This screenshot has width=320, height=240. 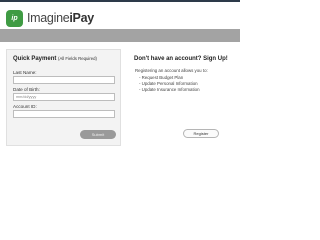 What do you see at coordinates (181, 59) in the screenshot?
I see `signup-title: Don't have an account? Sign Up!` at bounding box center [181, 59].